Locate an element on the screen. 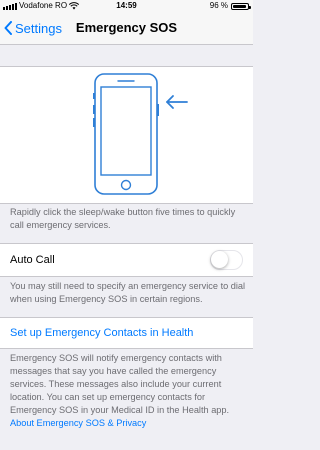  back-button: Settings is located at coordinates (33, 28).